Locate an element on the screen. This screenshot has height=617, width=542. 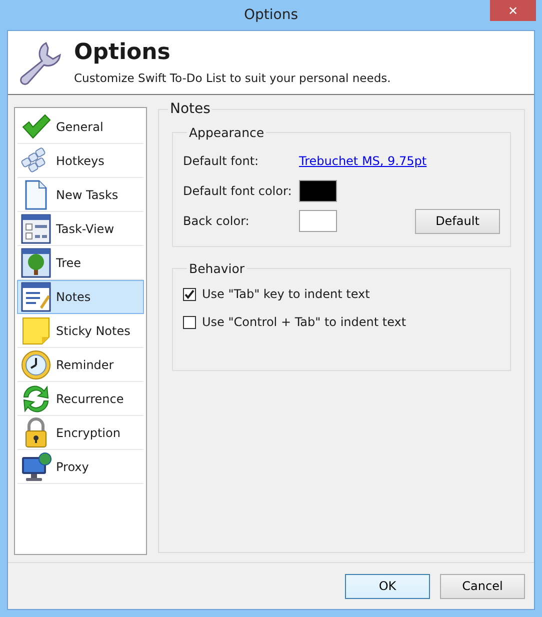
category-item: Encryption is located at coordinates (80, 433).